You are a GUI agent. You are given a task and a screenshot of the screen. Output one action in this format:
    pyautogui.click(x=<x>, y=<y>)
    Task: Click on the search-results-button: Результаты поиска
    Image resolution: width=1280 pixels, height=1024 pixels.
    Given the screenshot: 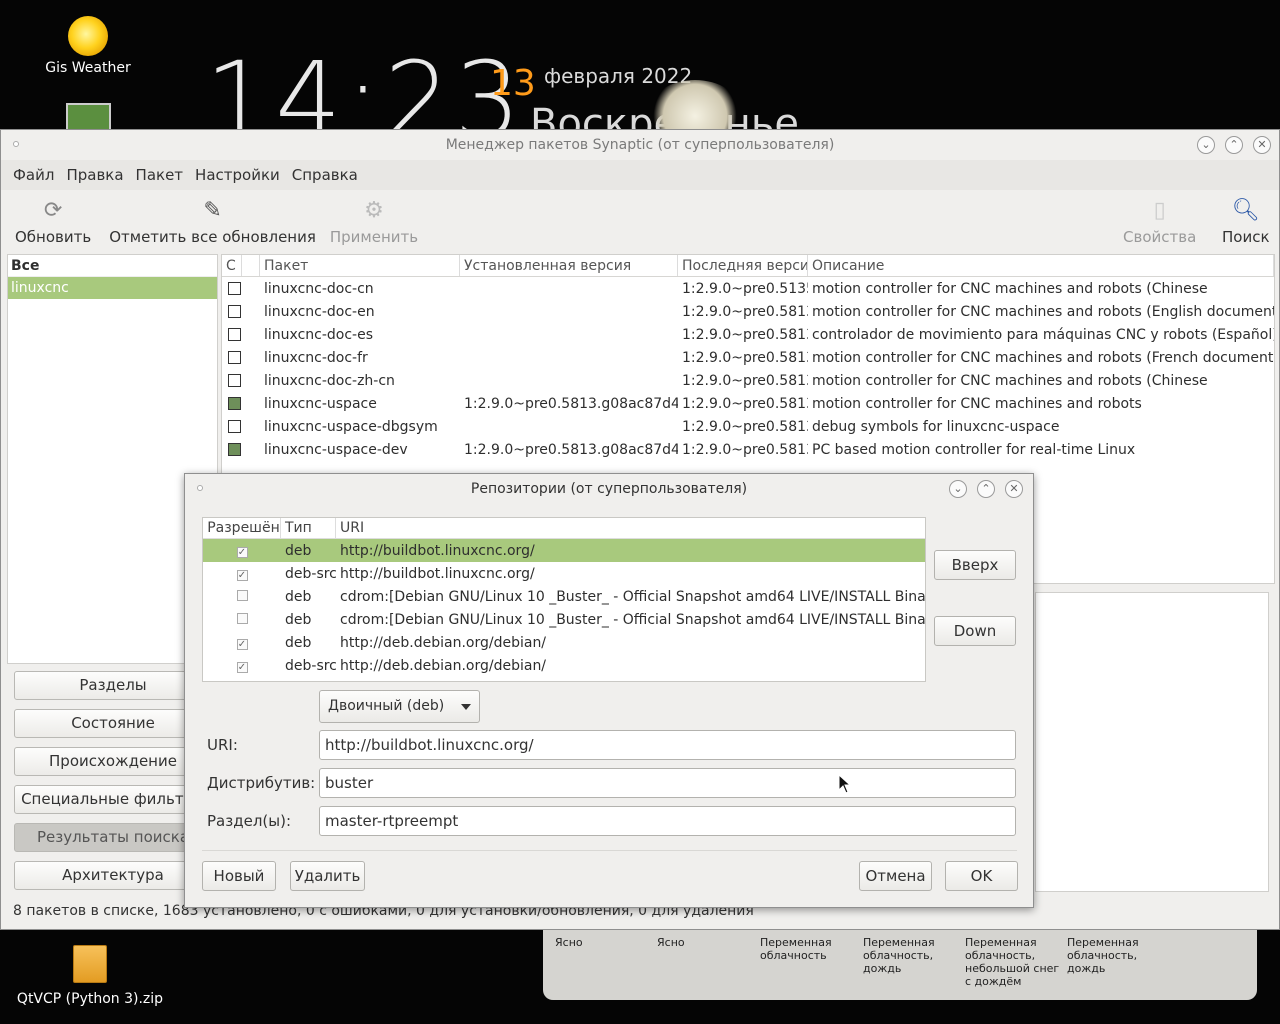 What is the action you would take?
    pyautogui.click(x=113, y=837)
    